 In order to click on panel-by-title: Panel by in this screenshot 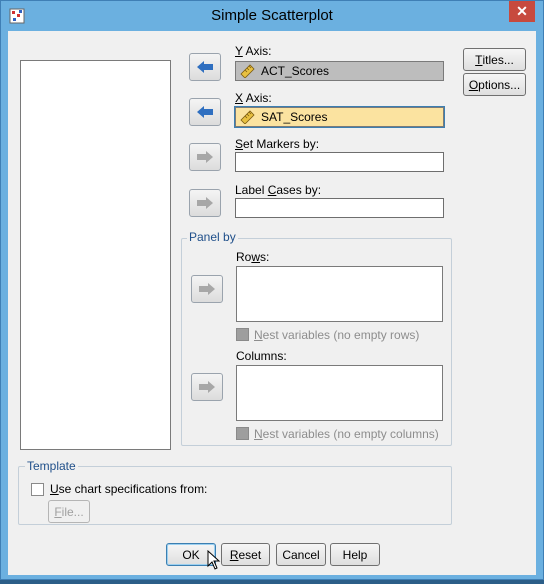, I will do `click(212, 237)`.